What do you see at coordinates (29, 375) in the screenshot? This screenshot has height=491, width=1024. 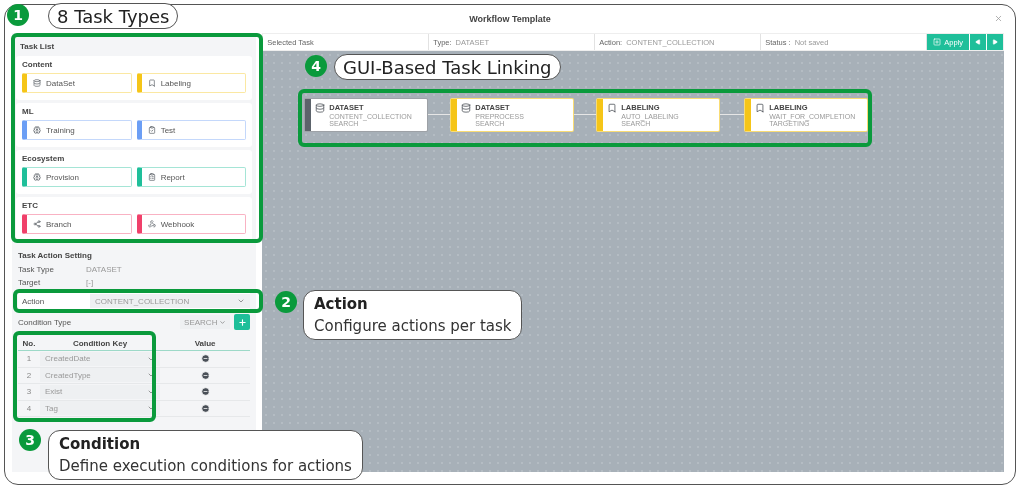 I see `row-number: 2` at bounding box center [29, 375].